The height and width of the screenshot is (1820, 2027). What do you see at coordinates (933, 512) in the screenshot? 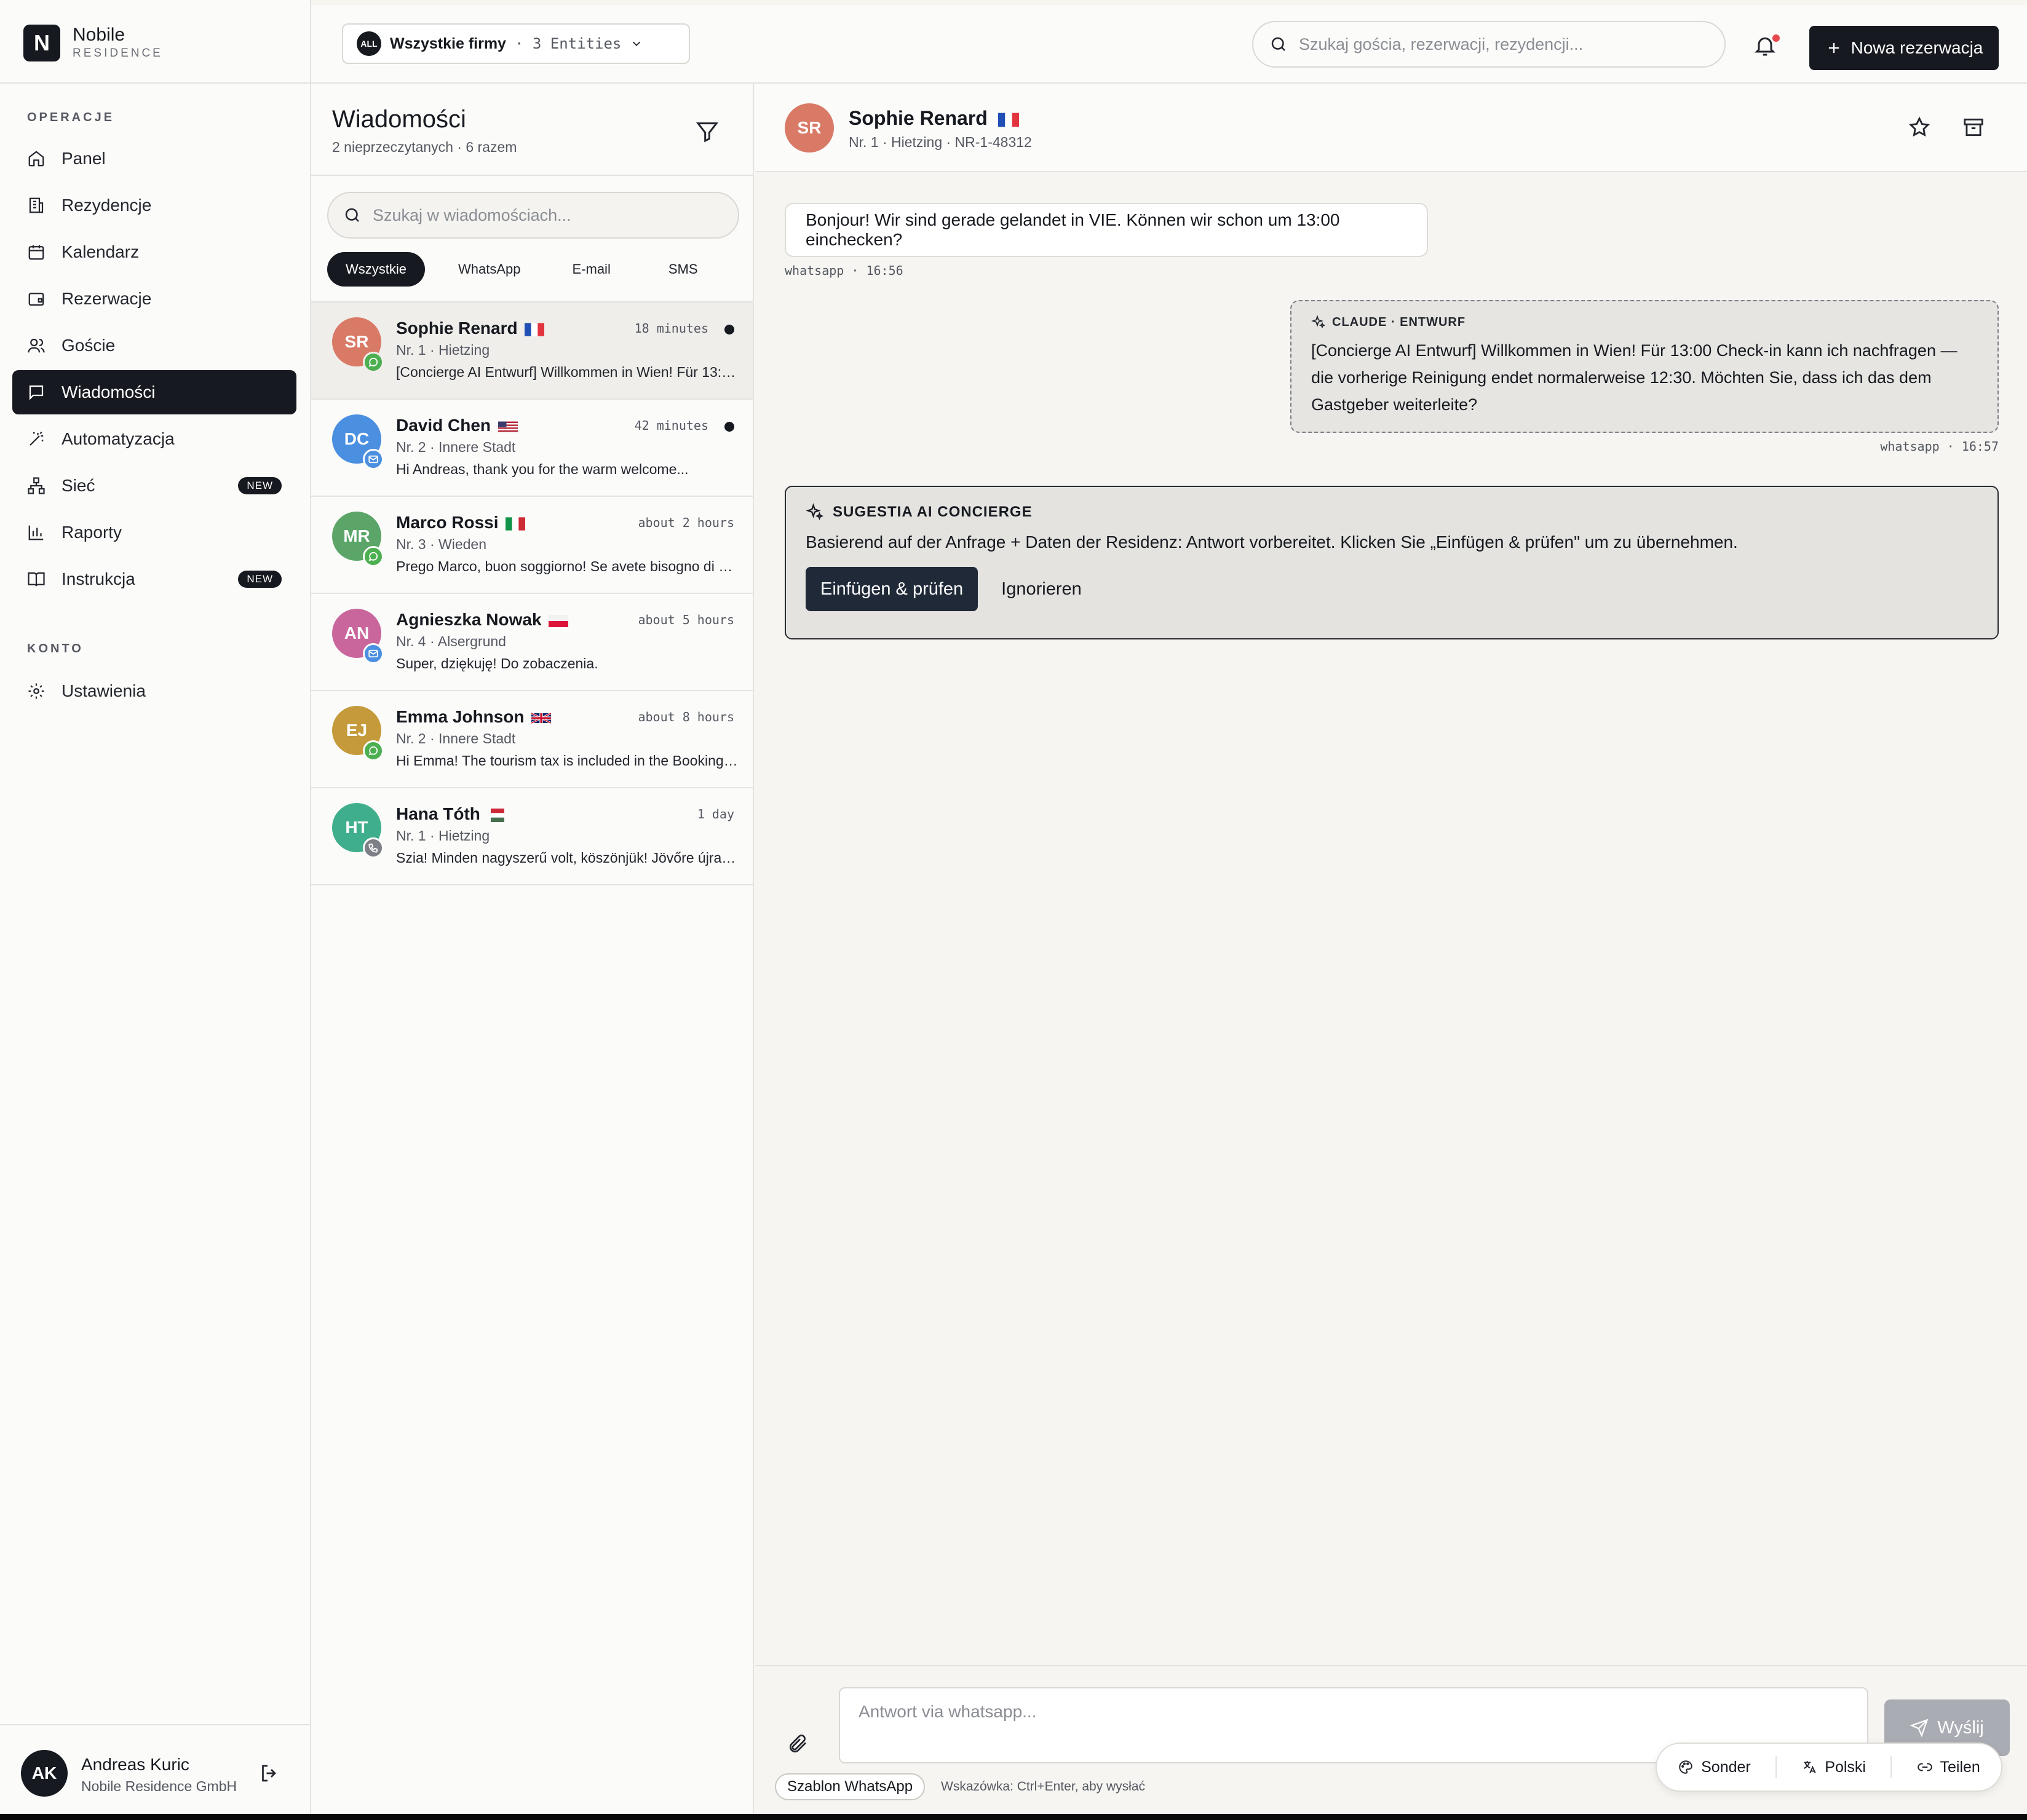
I see `suggestion-label-text: SUGESTIA AI CONCIERGE` at bounding box center [933, 512].